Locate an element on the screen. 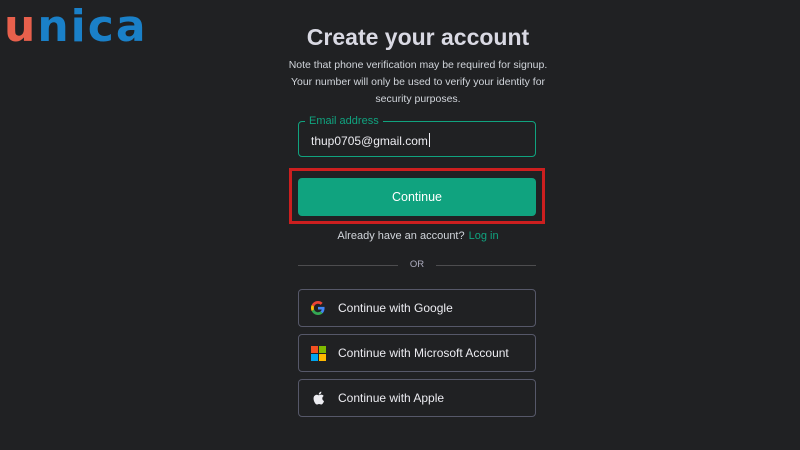 The height and width of the screenshot is (450, 800). continue-with-google-button: Continue with Google is located at coordinates (417, 308).